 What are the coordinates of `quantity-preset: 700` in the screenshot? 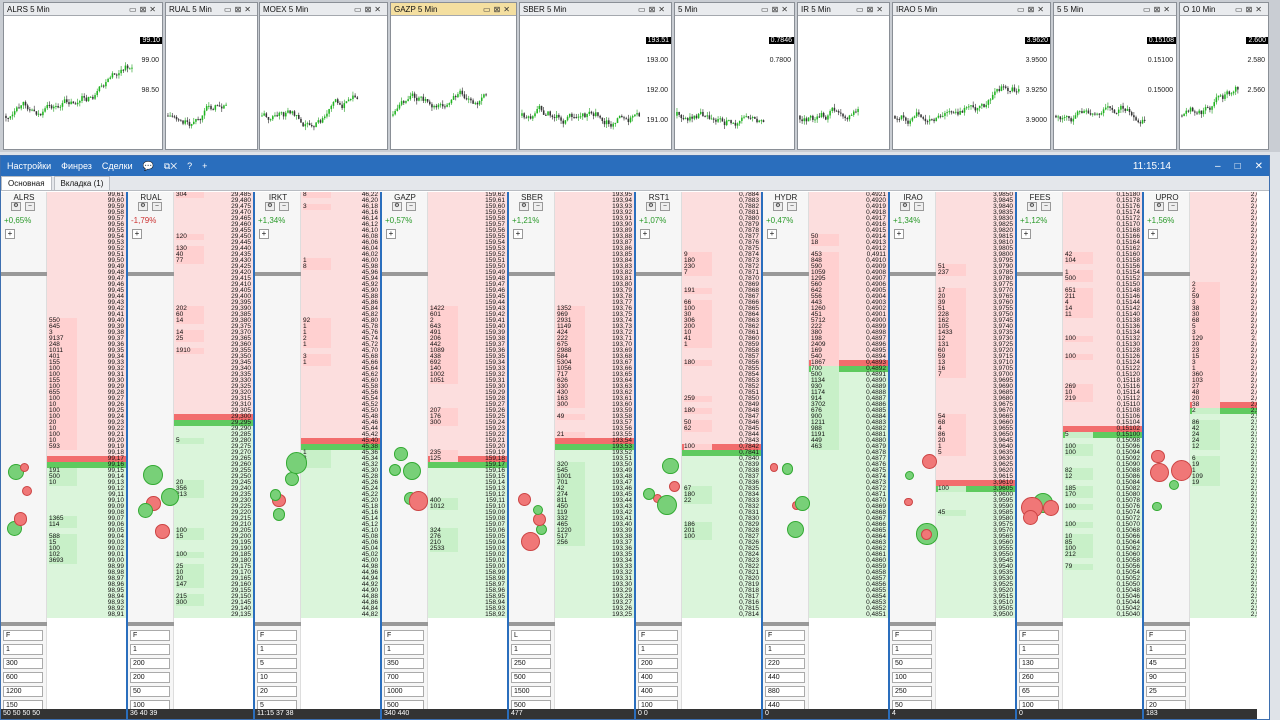 It's located at (404, 677).